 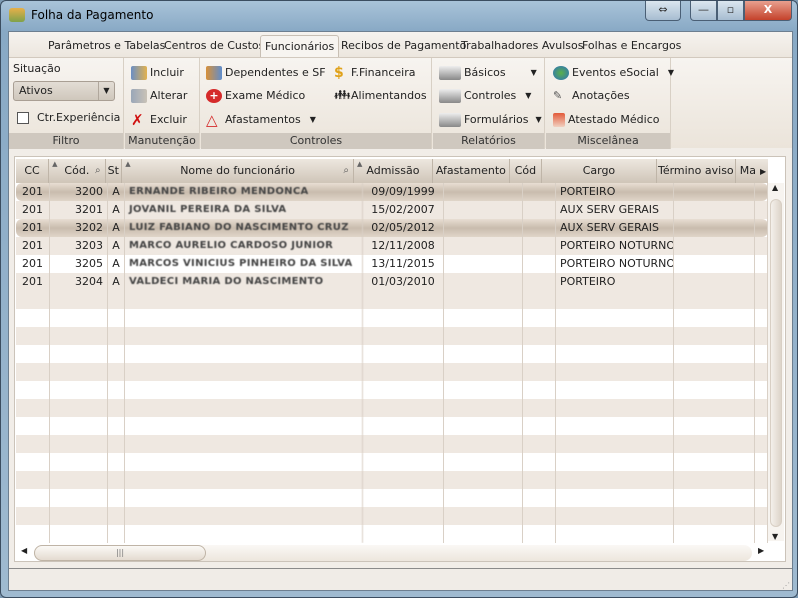 I want to click on horizontal-scrollbar: ◀ ||| ▶, so click(x=400, y=552).